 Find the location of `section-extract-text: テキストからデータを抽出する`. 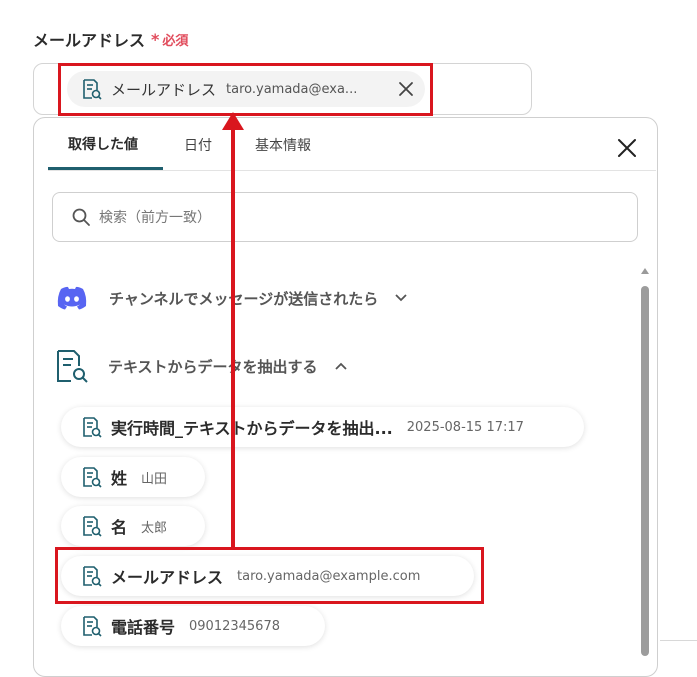

section-extract-text: テキストからデータを抽出する is located at coordinates (201, 366).